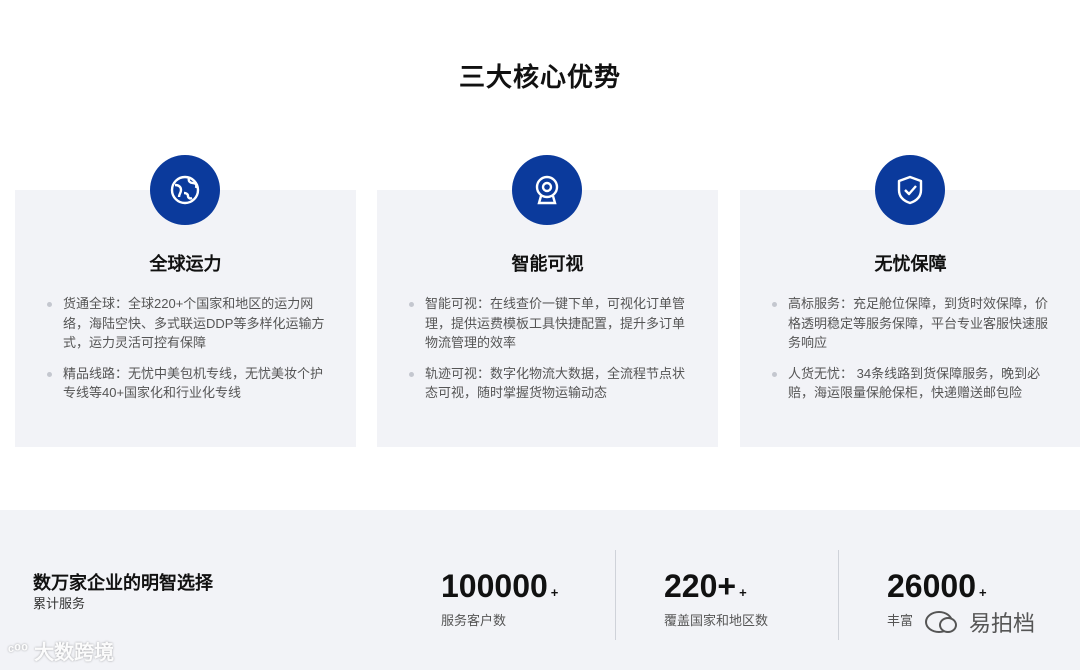 The width and height of the screenshot is (1080, 670). What do you see at coordinates (552, 383) in the screenshot?
I see `list-item: 轨迹可视：数字化物流大数据，全流程节点状态可视，随时掌握货物运输动态` at bounding box center [552, 383].